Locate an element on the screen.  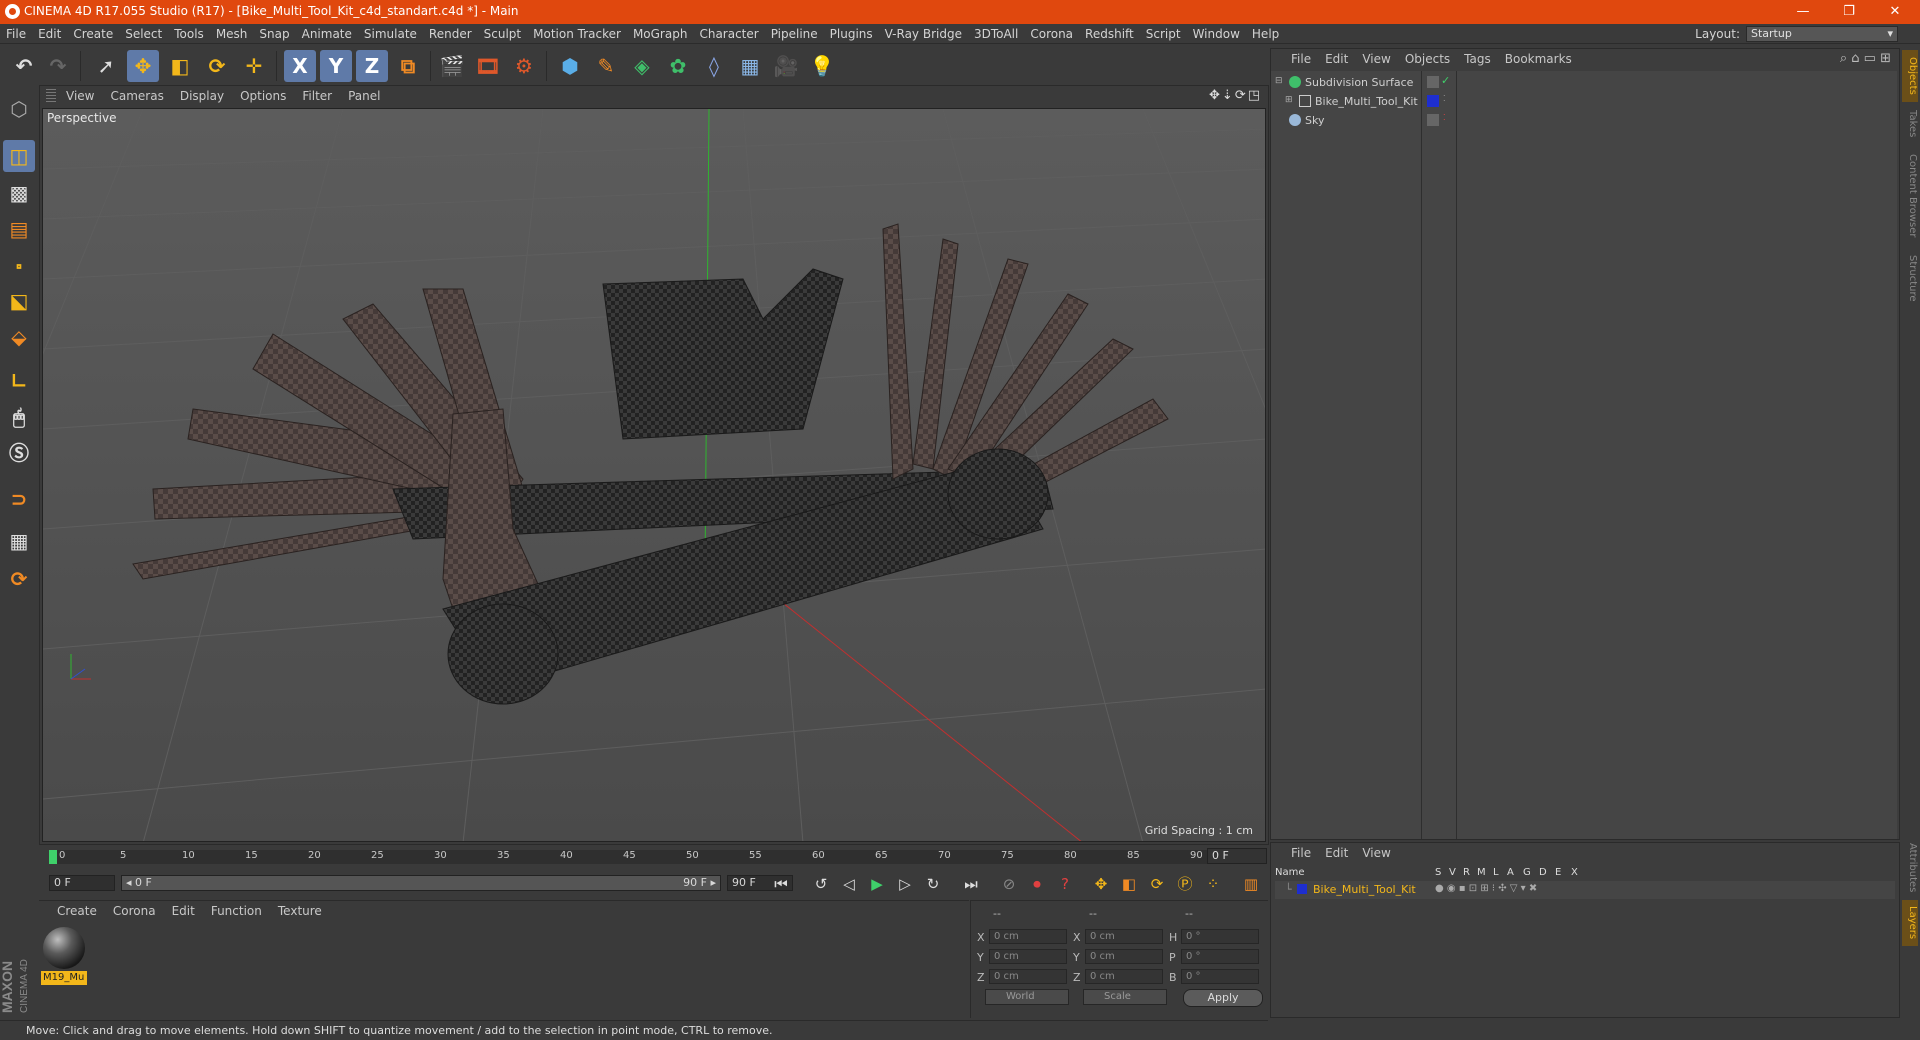
viewport-menu-options: Options is located at coordinates (263, 96).